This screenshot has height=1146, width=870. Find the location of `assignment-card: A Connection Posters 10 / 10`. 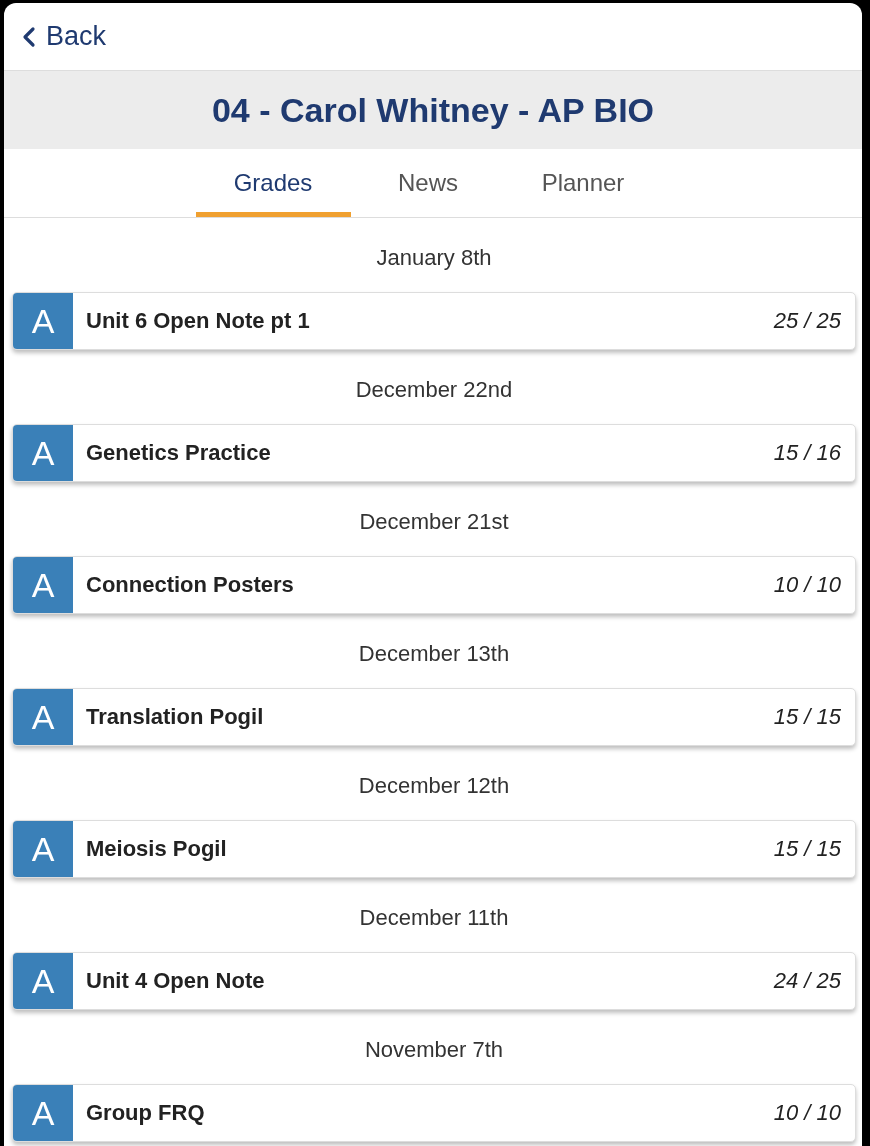

assignment-card: A Connection Posters 10 / 10 is located at coordinates (434, 585).